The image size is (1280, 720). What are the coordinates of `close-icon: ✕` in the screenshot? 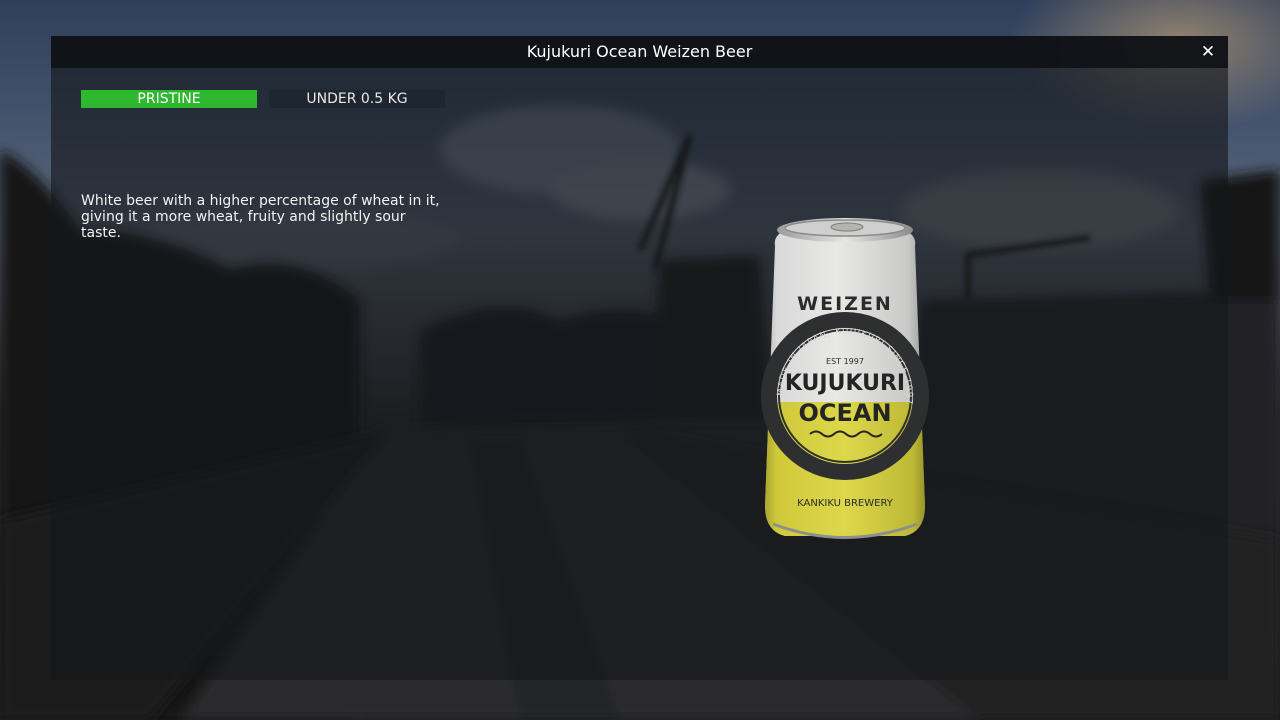 It's located at (1208, 52).